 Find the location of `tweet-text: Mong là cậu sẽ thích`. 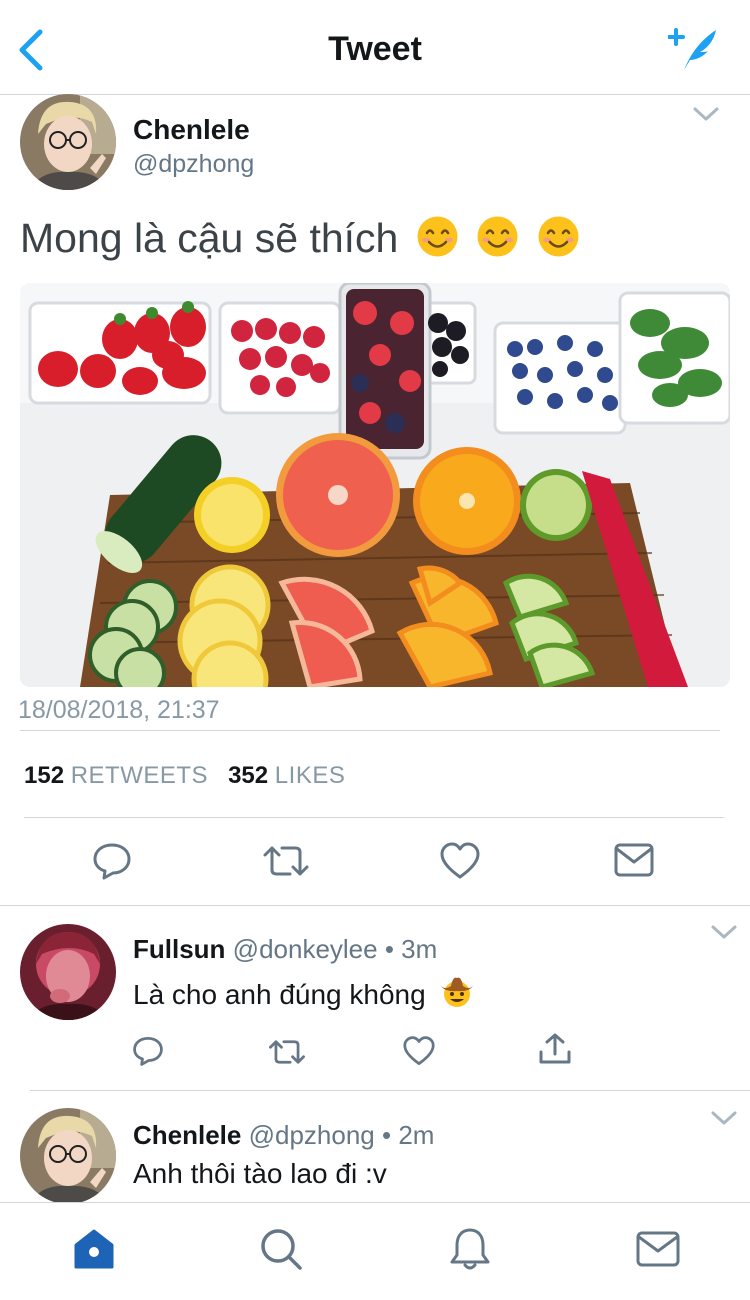

tweet-text: Mong là cậu sẽ thích is located at coordinates (300, 238).